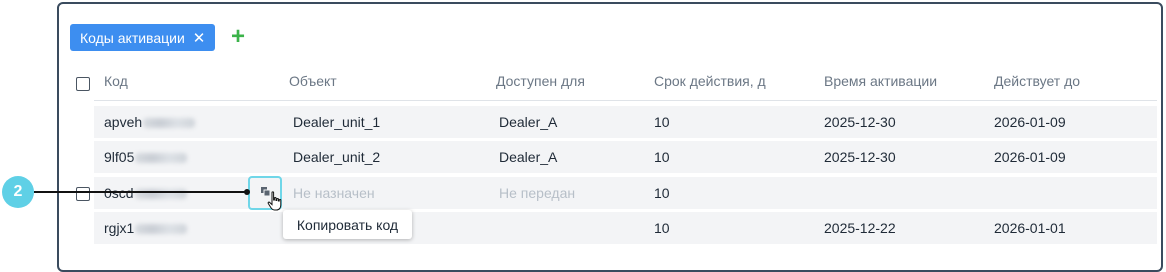  I want to click on callout-dot, so click(247, 192).